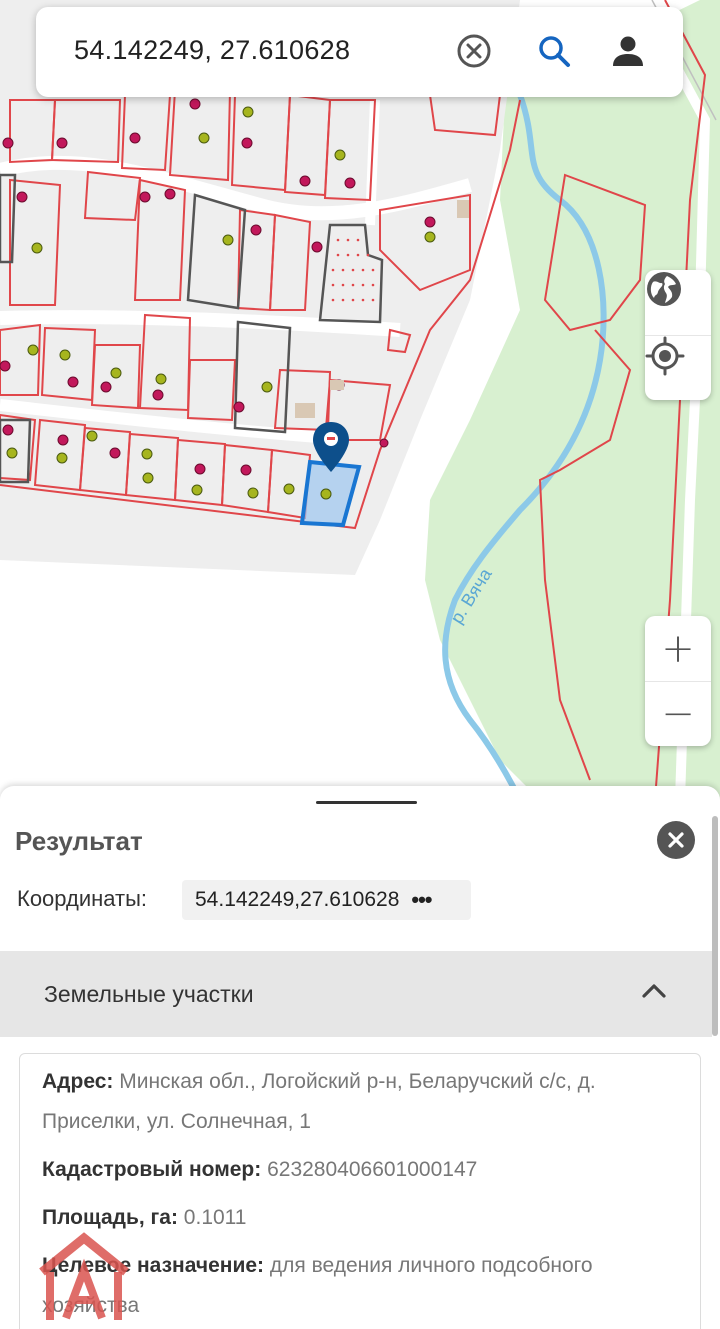 This screenshot has height=1329, width=720. I want to click on result-title: Результат, so click(79, 841).